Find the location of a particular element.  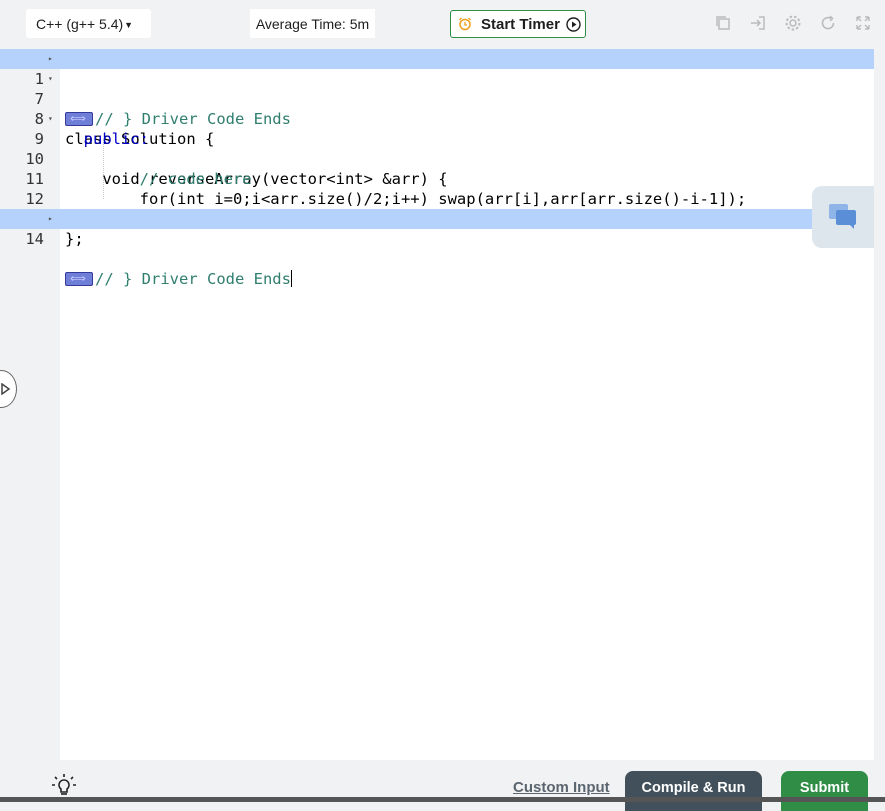

code-line-8: 8 public: is located at coordinates (437, 118).